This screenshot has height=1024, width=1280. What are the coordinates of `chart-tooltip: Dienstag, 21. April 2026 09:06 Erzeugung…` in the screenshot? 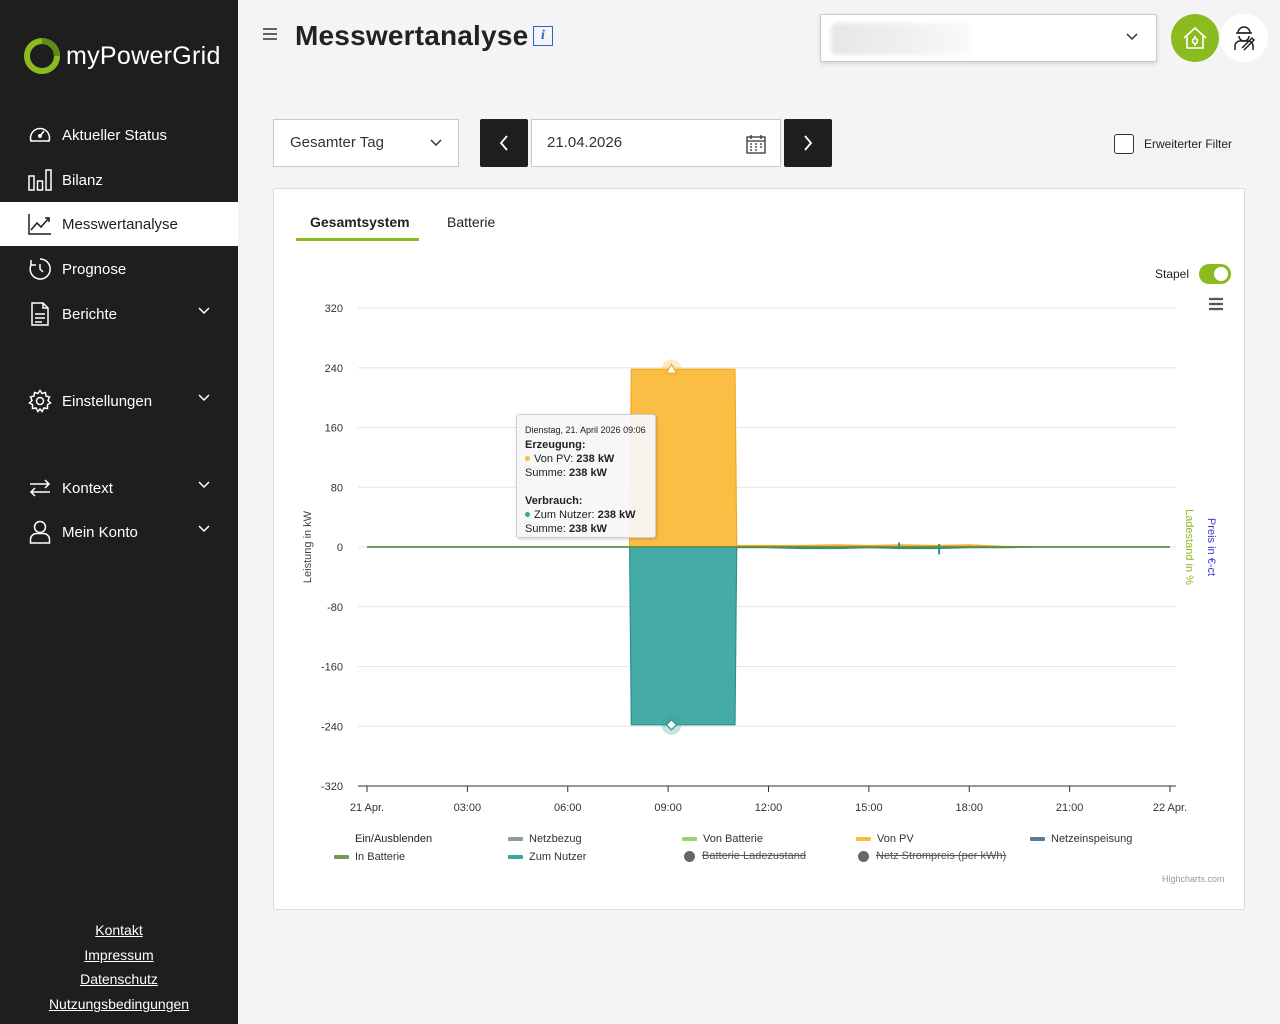 It's located at (586, 476).